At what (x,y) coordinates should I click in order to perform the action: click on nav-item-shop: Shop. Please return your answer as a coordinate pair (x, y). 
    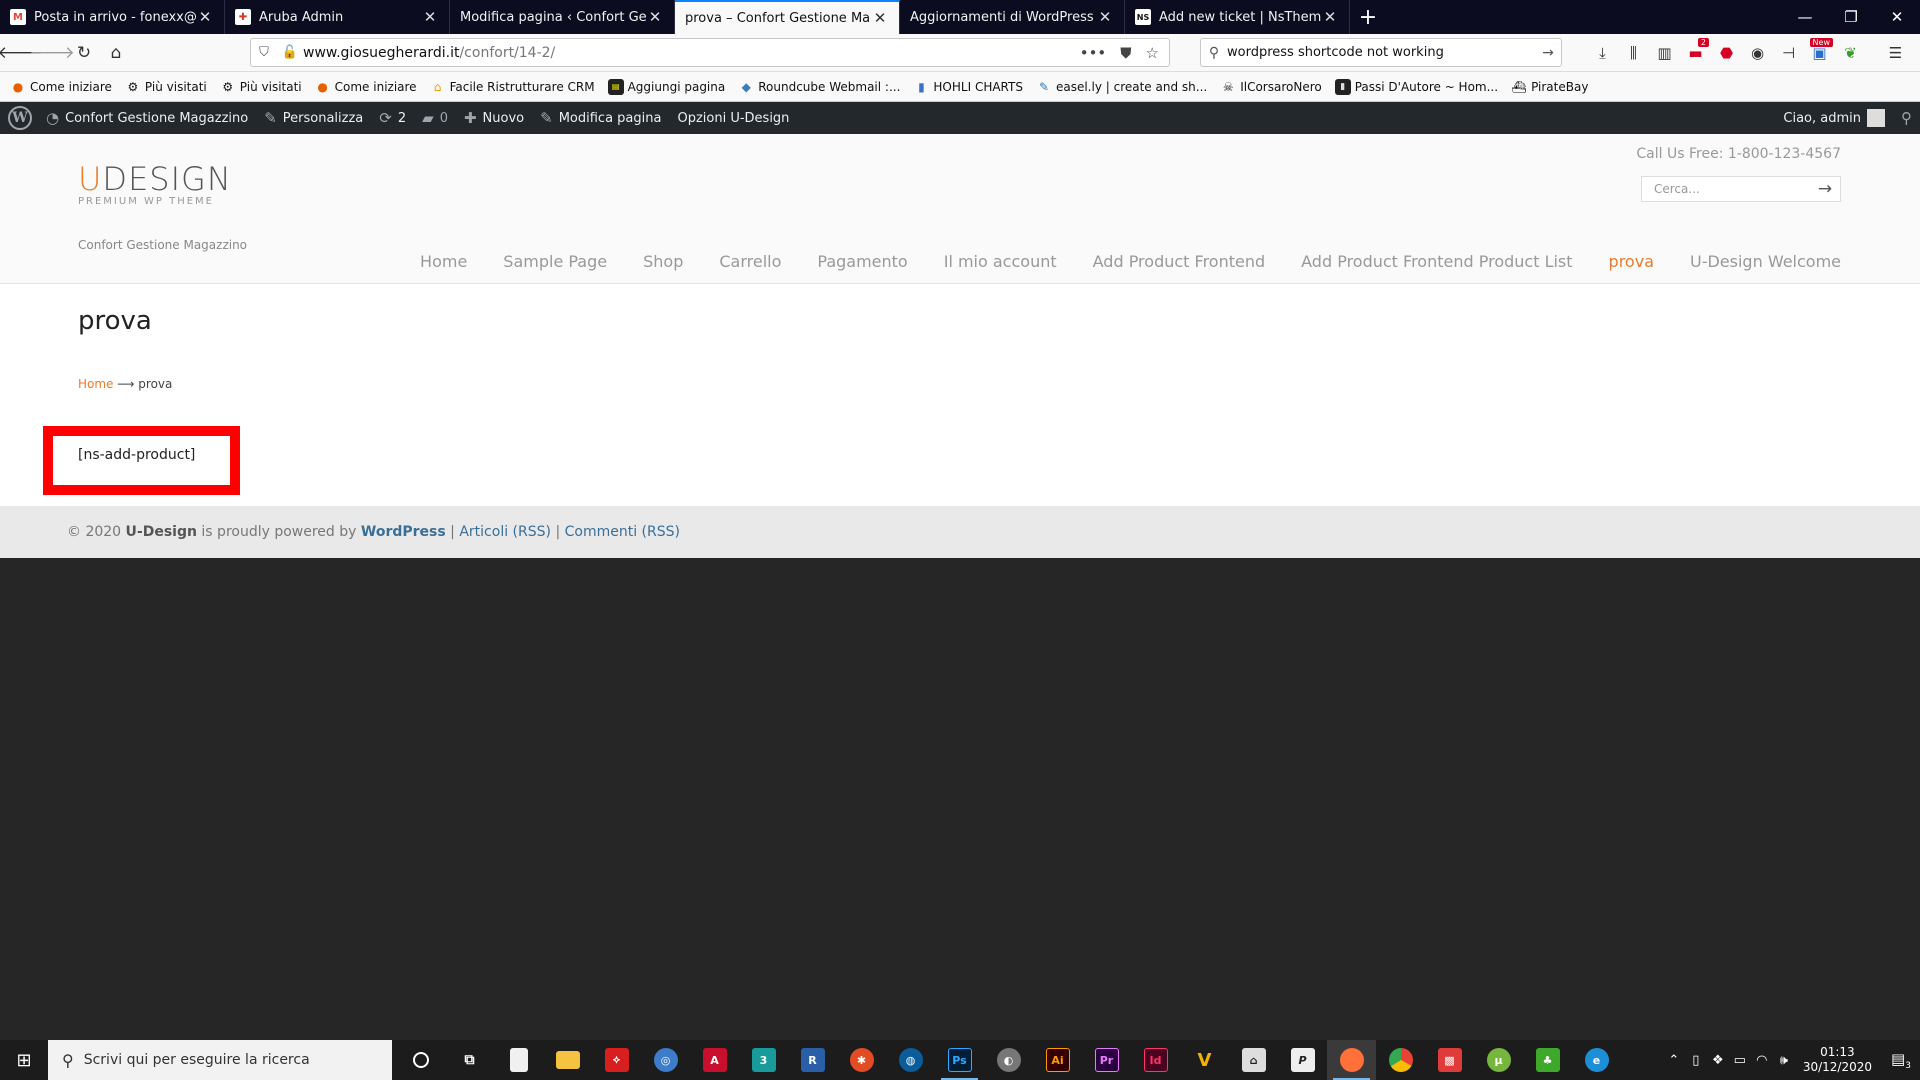
    Looking at the image, I should click on (663, 261).